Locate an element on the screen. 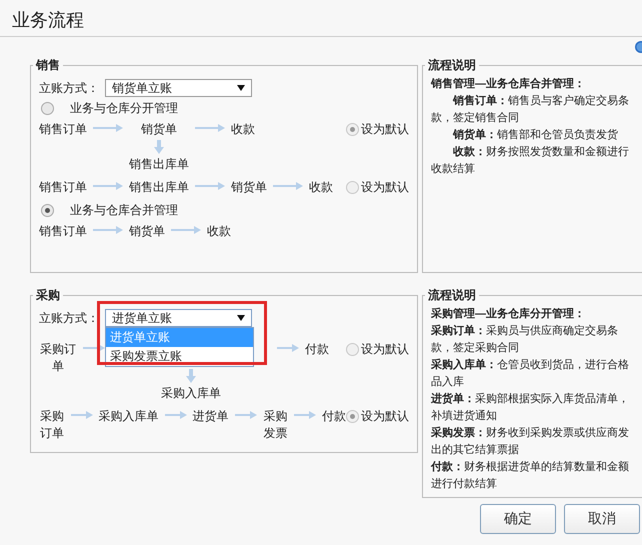  description-text: 收款：财务按照发货数量和金额进行收款结算 is located at coordinates (530, 160).